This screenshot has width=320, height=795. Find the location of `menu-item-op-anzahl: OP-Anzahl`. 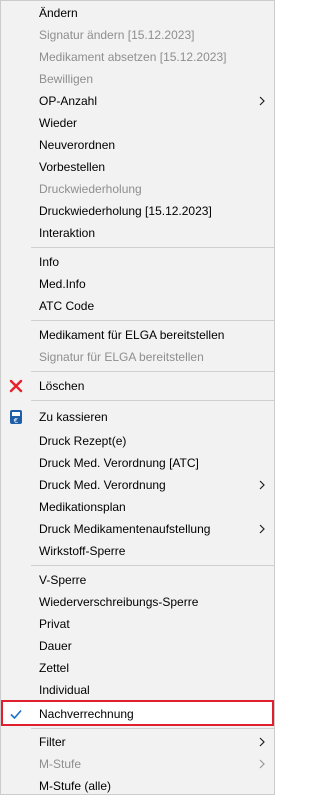

menu-item-op-anzahl: OP-Anzahl is located at coordinates (137, 101).